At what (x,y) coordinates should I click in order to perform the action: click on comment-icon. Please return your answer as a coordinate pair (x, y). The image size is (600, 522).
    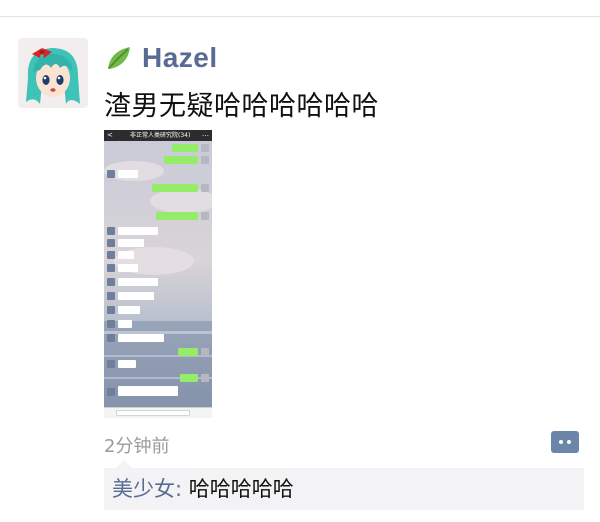
    Looking at the image, I should click on (565, 442).